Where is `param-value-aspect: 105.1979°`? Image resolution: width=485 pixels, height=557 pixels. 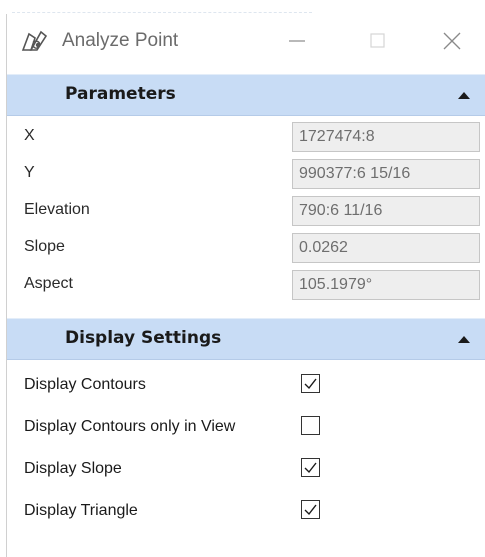
param-value-aspect: 105.1979° is located at coordinates (386, 285).